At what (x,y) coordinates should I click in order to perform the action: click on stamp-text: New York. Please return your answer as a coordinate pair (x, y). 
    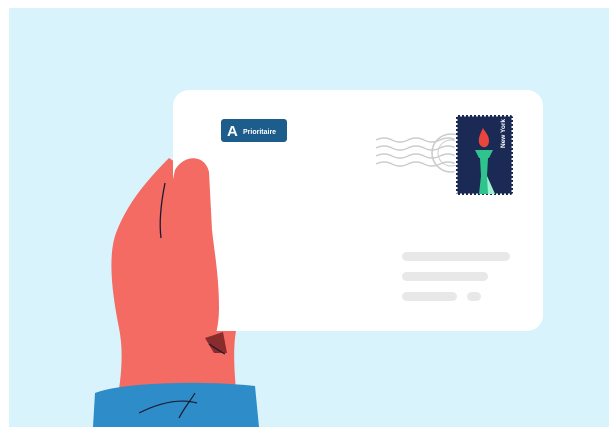
    Looking at the image, I should click on (503, 133).